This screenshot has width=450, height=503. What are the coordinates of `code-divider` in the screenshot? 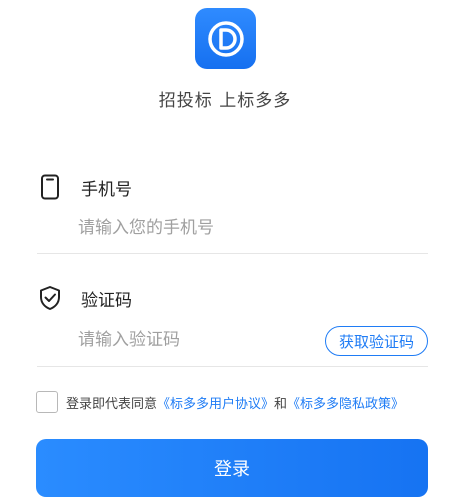 It's located at (232, 366).